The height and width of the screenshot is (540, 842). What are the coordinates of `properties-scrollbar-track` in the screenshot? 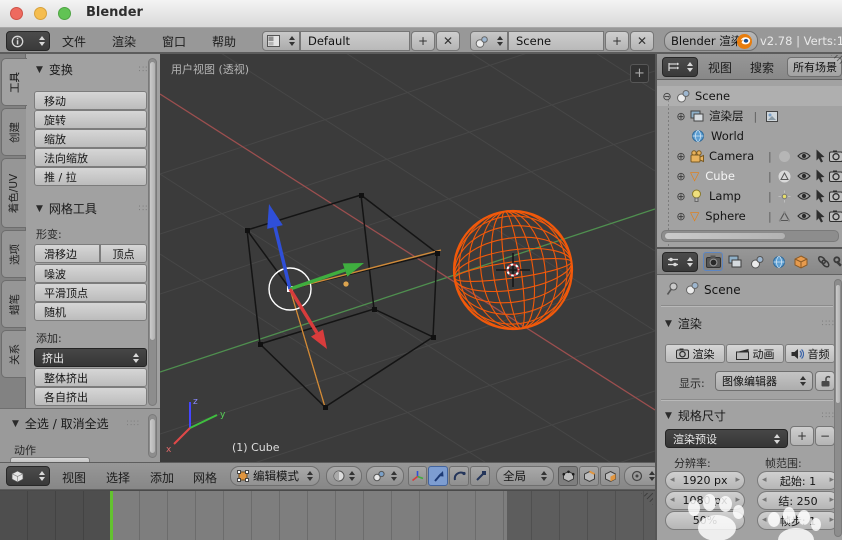 It's located at (838, 408).